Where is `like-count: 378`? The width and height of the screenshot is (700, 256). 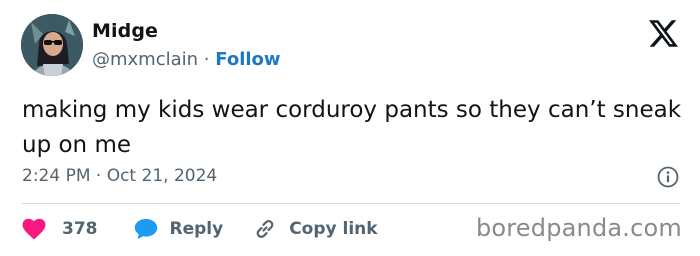 like-count: 378 is located at coordinates (80, 229).